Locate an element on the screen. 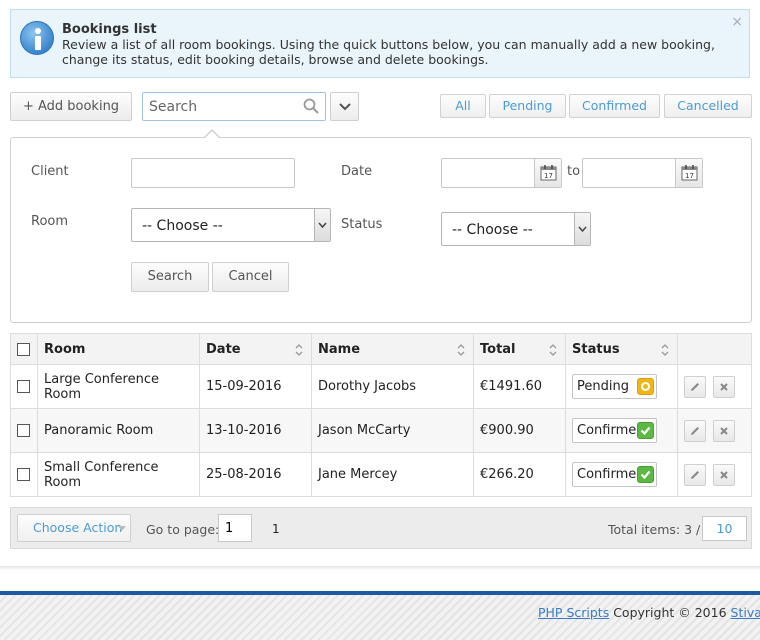 The height and width of the screenshot is (640, 760). client-field is located at coordinates (213, 173).